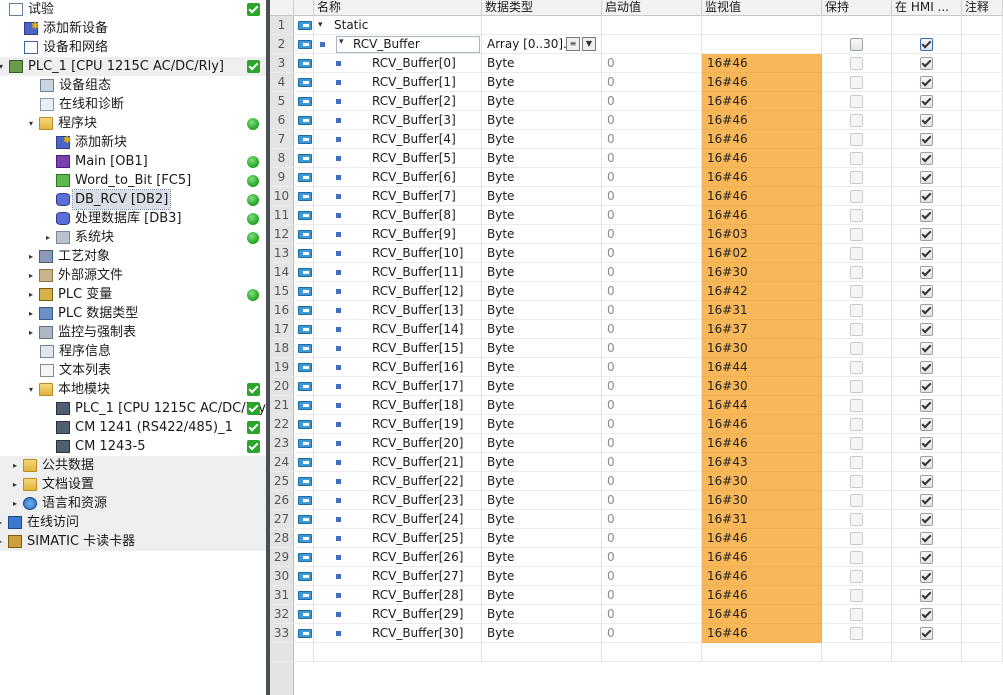 Image resolution: width=1003 pixels, height=695 pixels. I want to click on element-name-cell: RCV_Buffer[27], so click(398, 576).